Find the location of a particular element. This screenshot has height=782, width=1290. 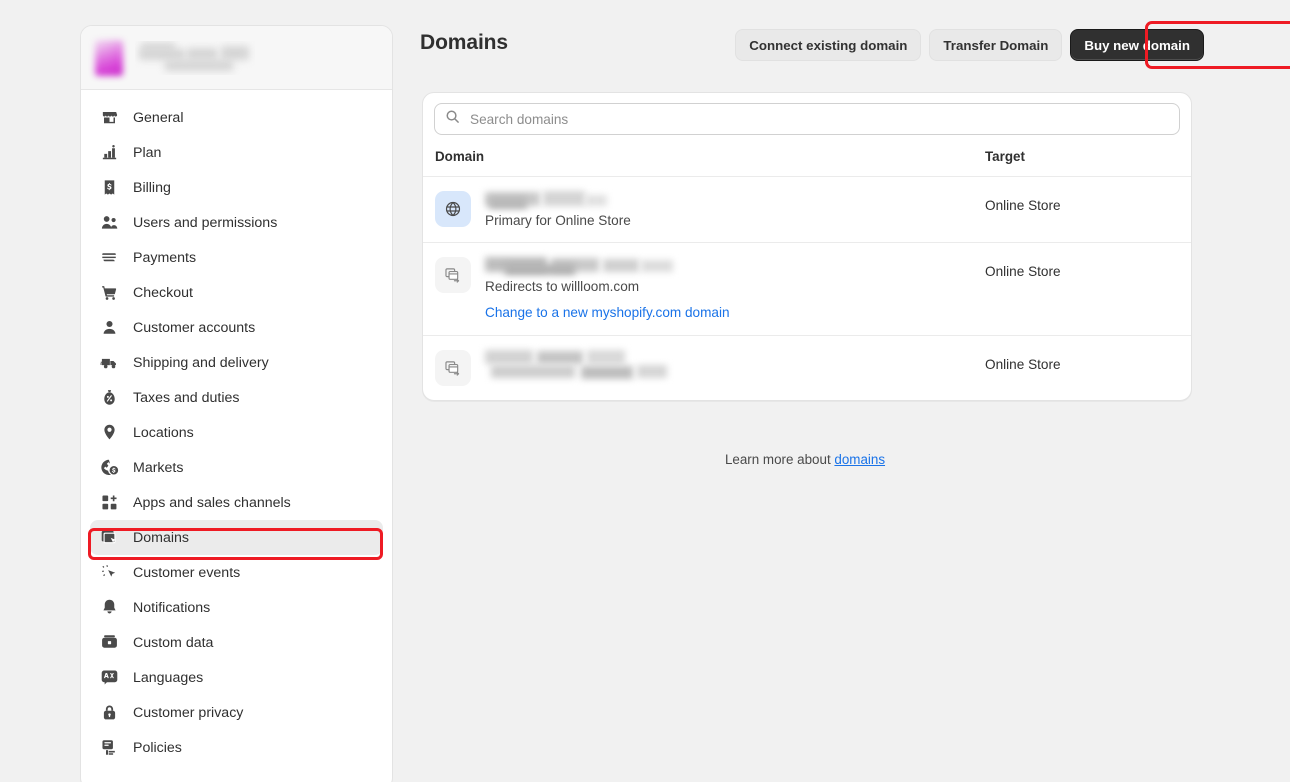

sidebar-item-locations: Locations is located at coordinates (236, 432).